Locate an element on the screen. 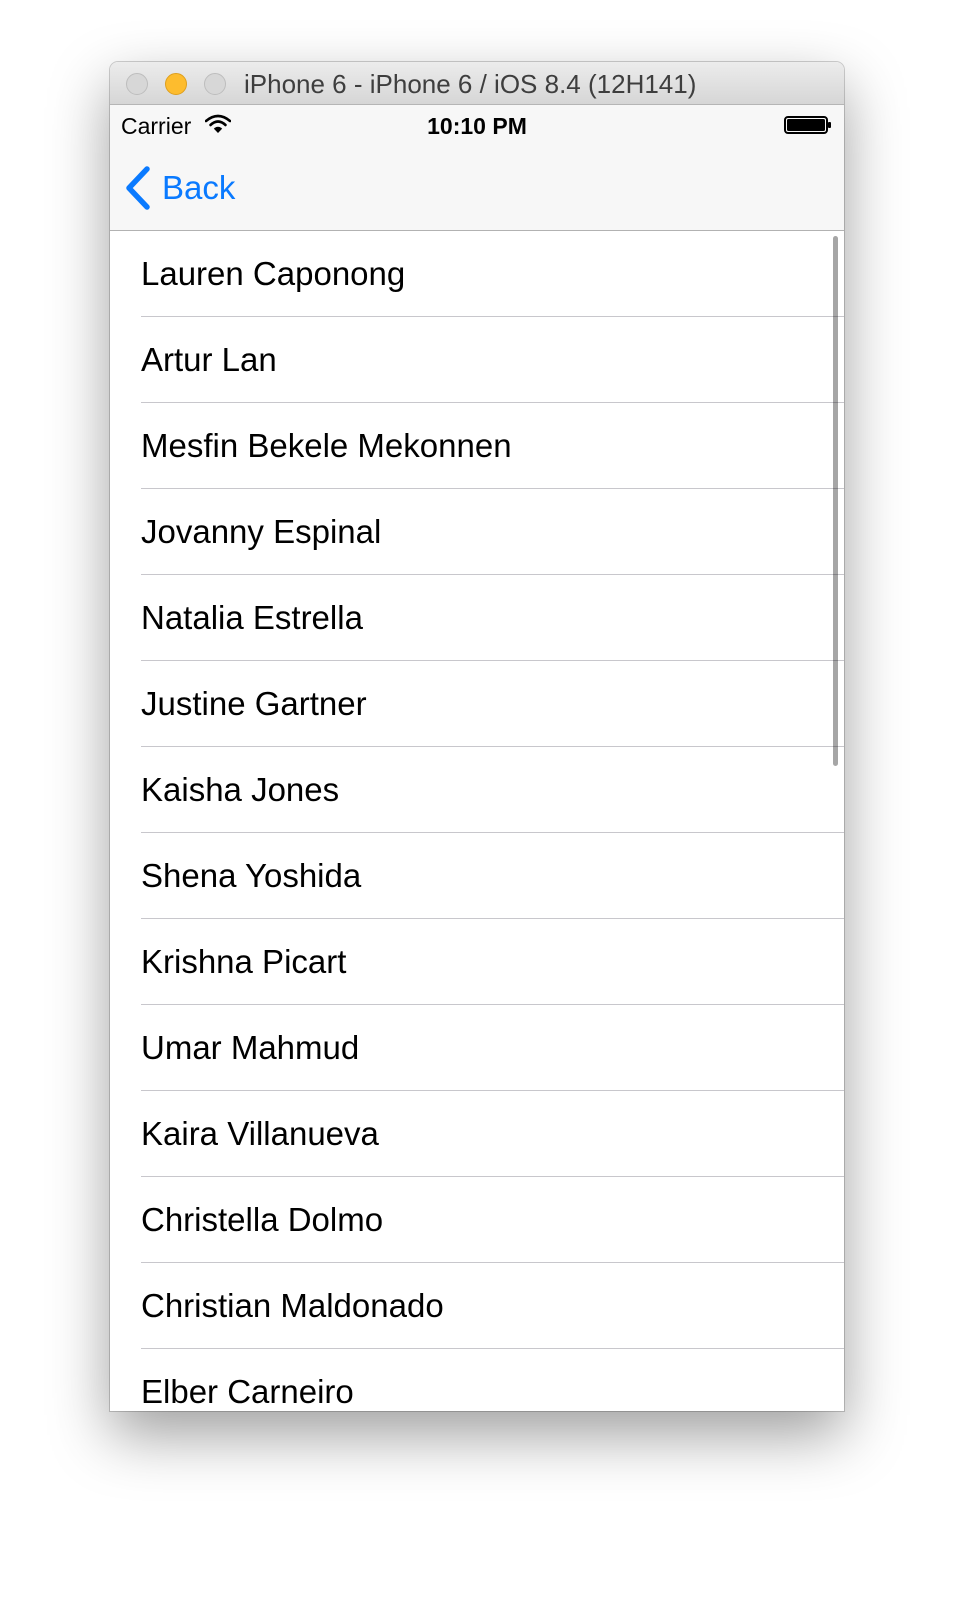  row-label: Elber Carneiro is located at coordinates (247, 1391).